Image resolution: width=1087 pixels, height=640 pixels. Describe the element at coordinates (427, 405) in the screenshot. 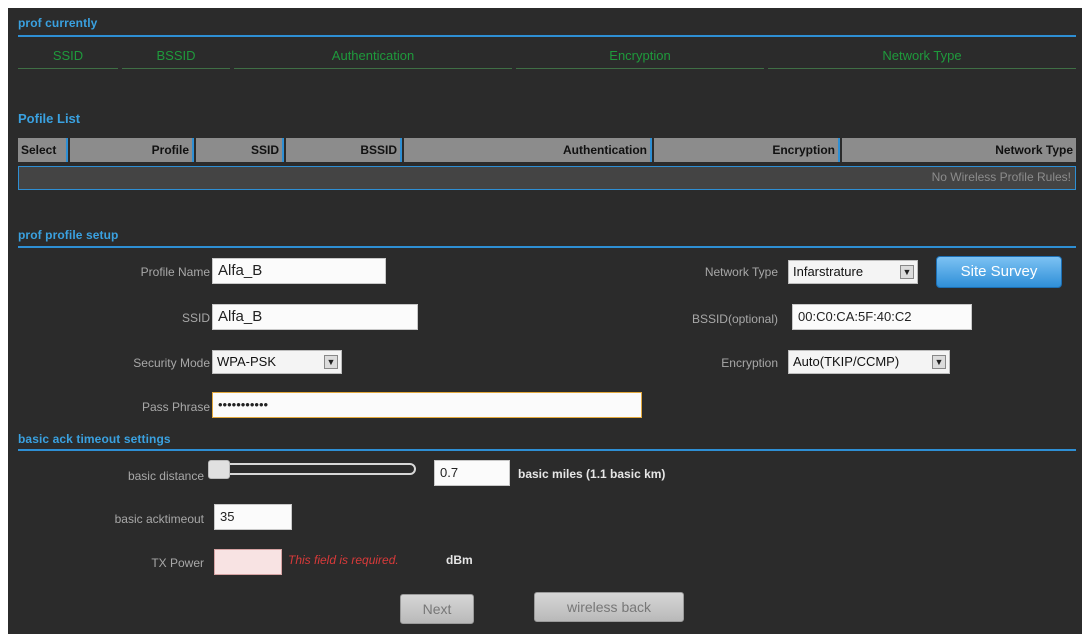

I see `pass-phrase-input: •••••••••••` at that location.